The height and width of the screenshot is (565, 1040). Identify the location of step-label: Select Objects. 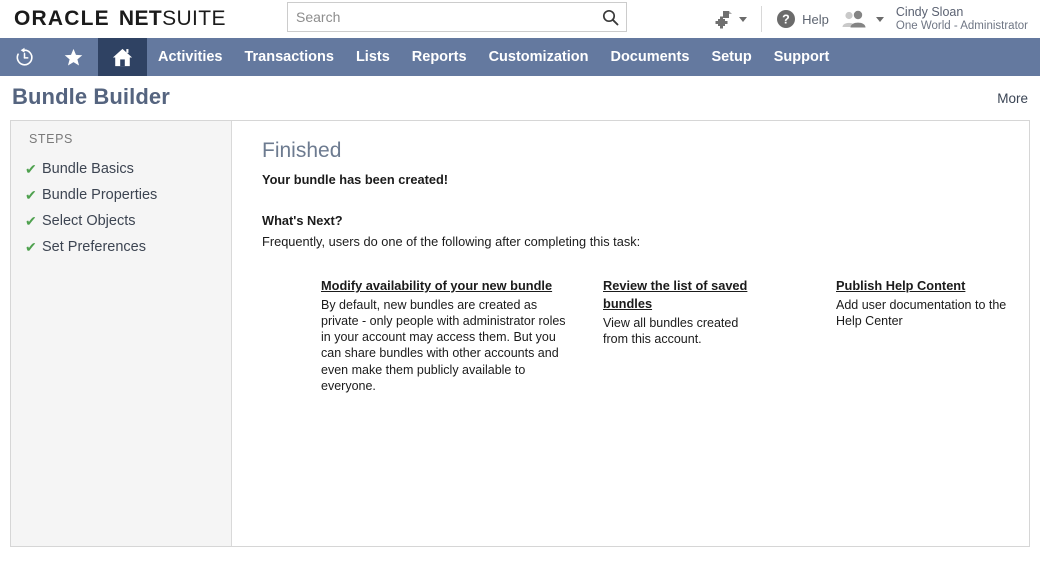
(89, 221).